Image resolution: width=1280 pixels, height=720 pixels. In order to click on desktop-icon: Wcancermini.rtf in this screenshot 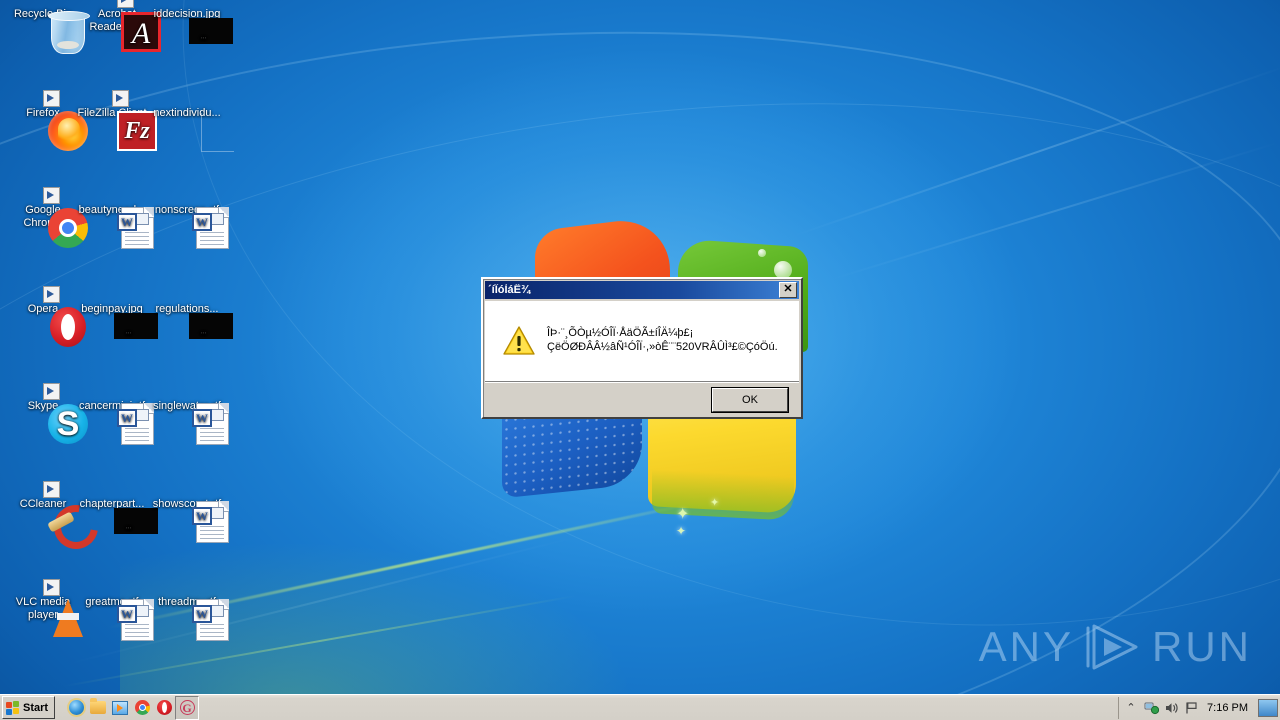, I will do `click(114, 422)`.